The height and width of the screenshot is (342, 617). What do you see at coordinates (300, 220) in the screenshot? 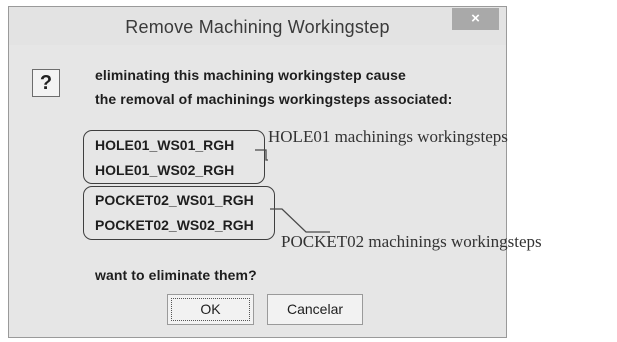
I see `pocket-leader-line` at bounding box center [300, 220].